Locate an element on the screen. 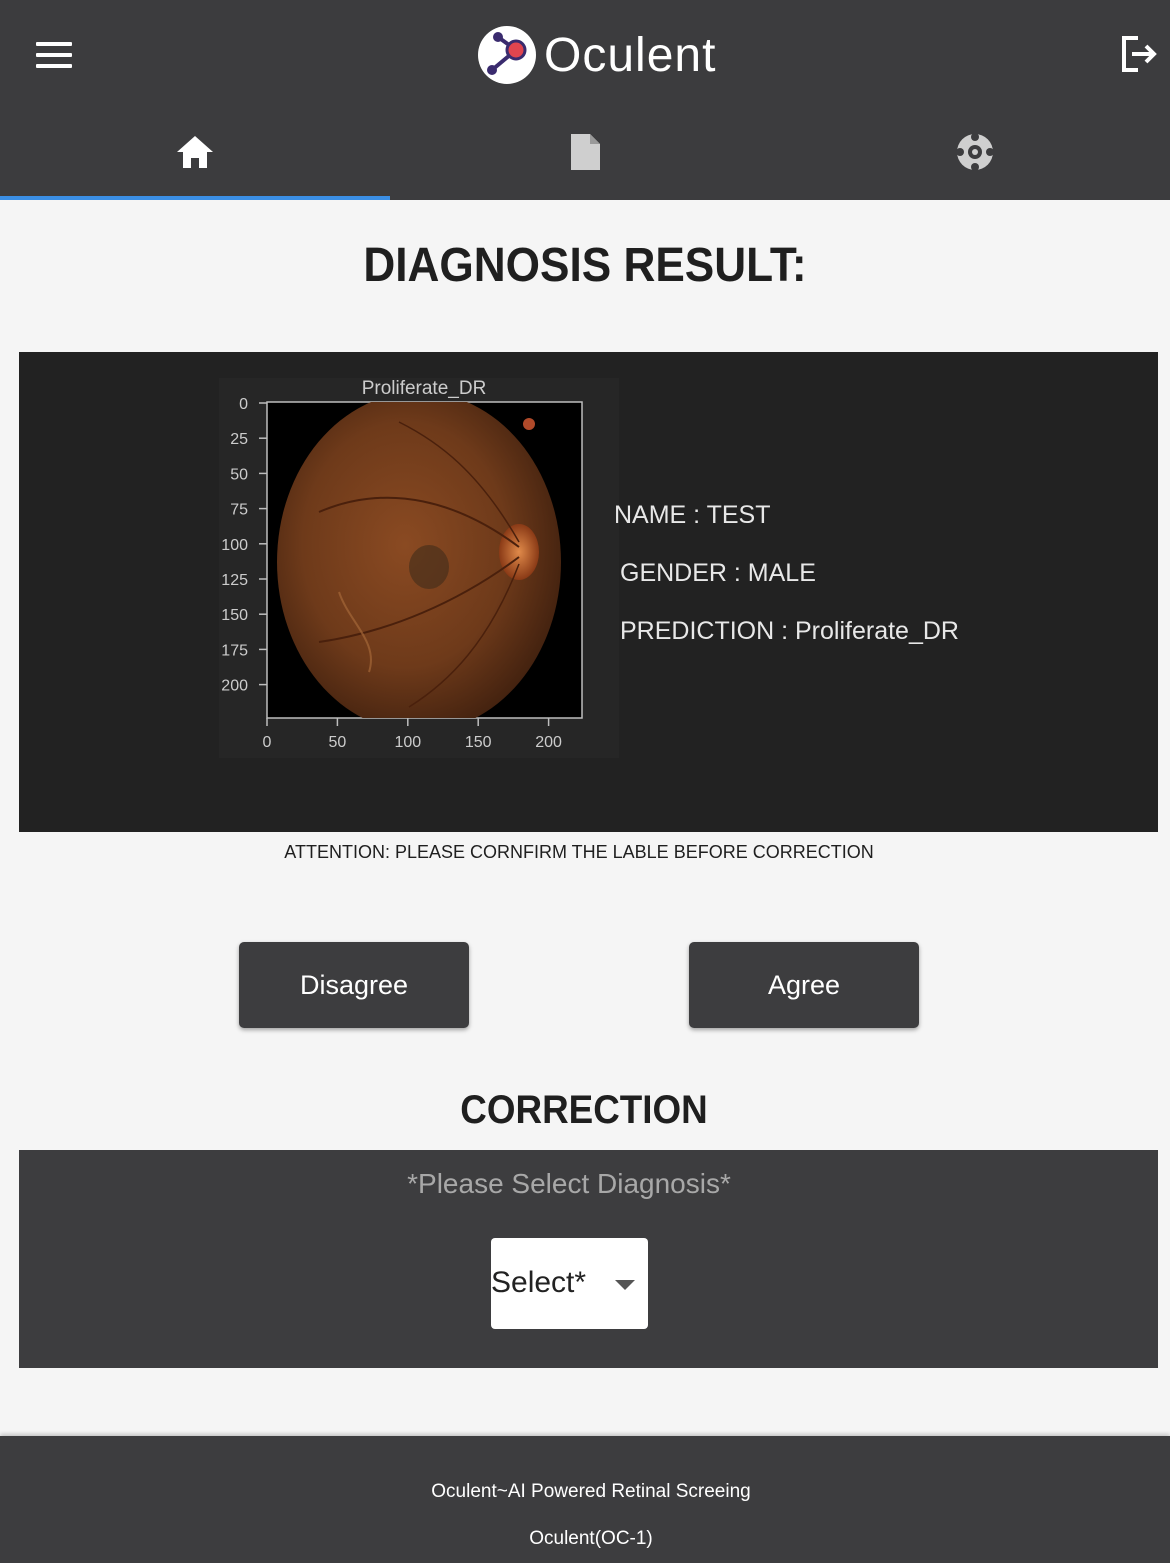 The image size is (1170, 1563). diagnosis-select: Select* is located at coordinates (569, 1283).